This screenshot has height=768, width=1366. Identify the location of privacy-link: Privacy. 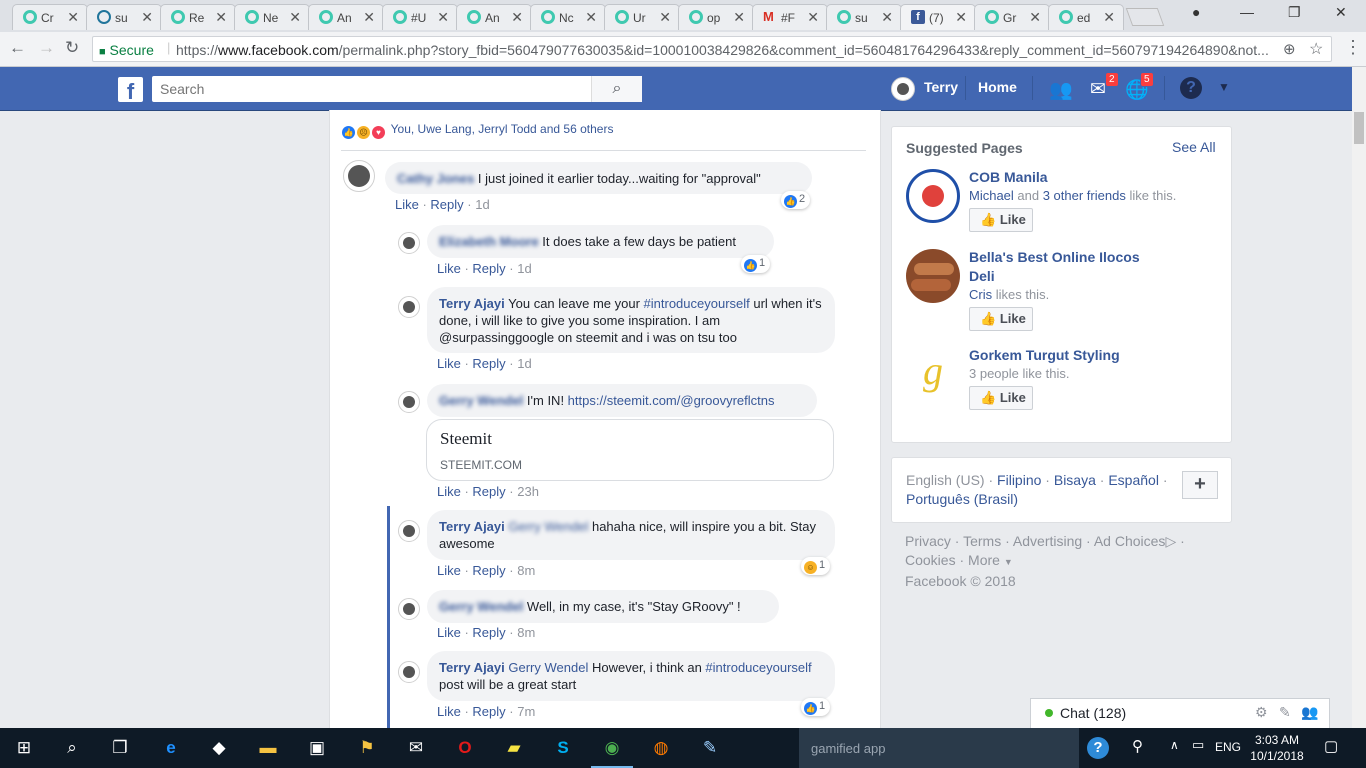
(928, 541).